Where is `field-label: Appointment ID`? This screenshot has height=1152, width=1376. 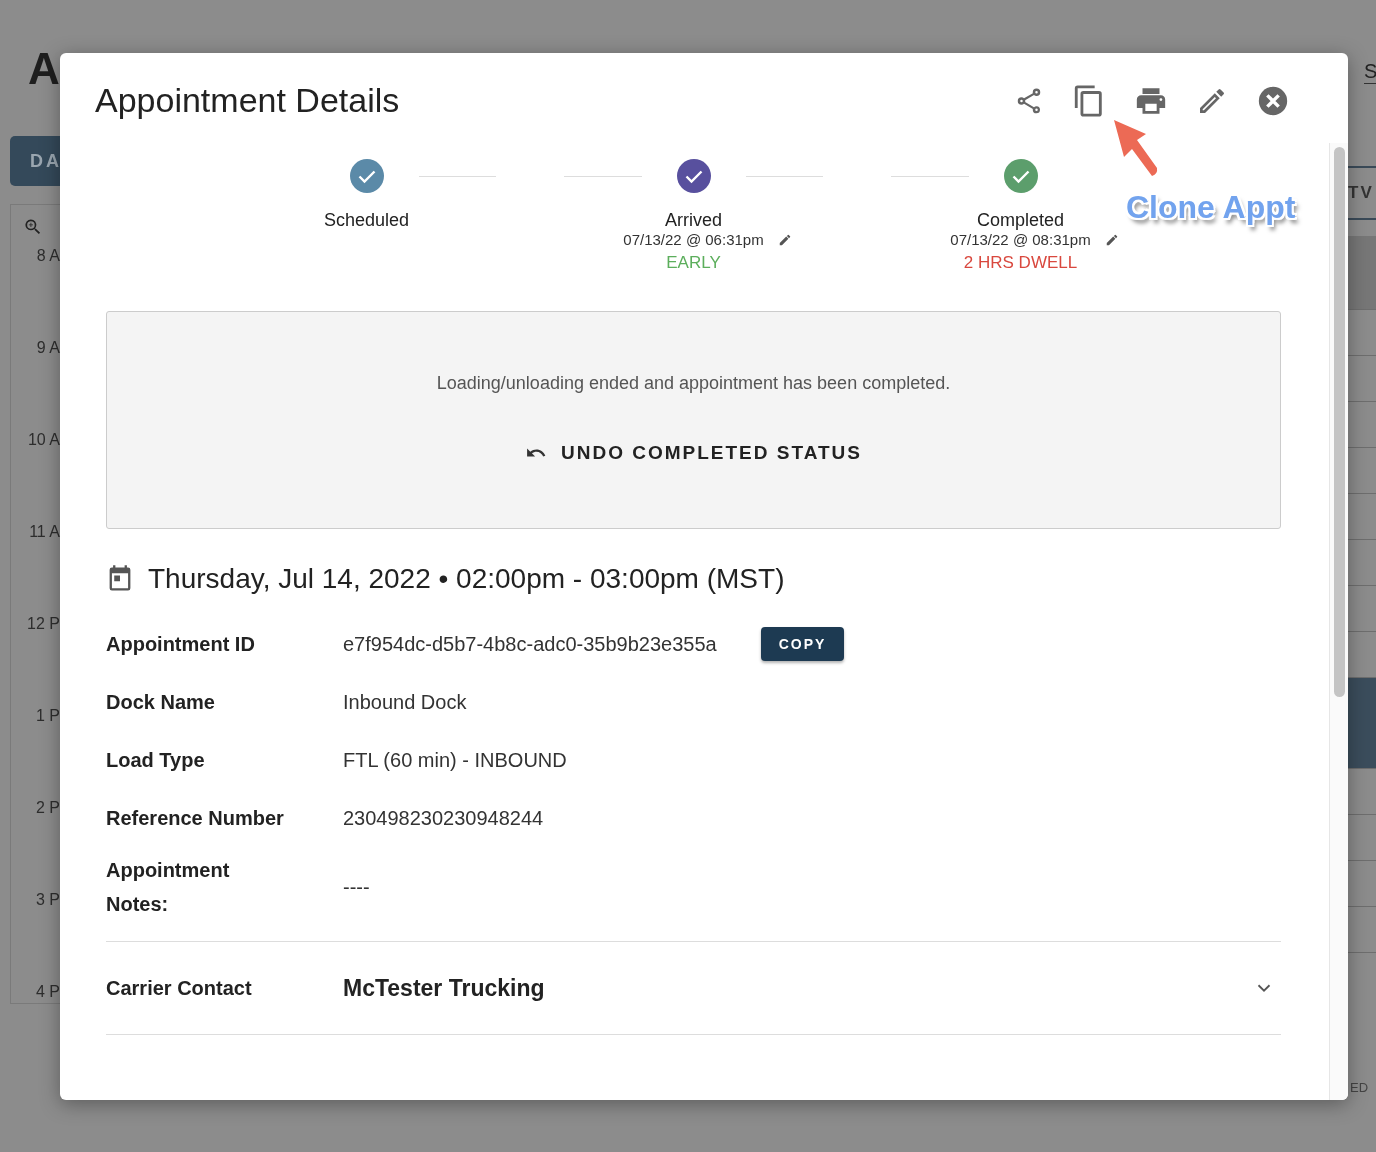
field-label: Appointment ID is located at coordinates (181, 644).